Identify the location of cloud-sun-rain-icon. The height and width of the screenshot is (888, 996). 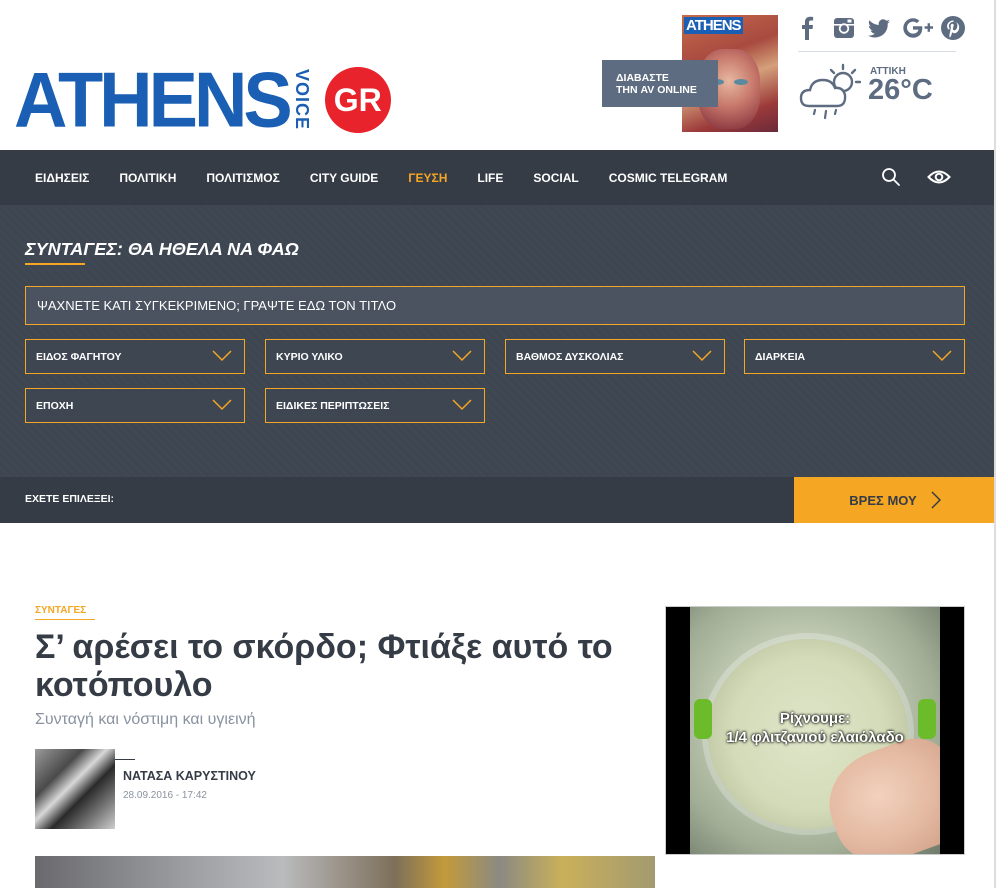
(830, 91).